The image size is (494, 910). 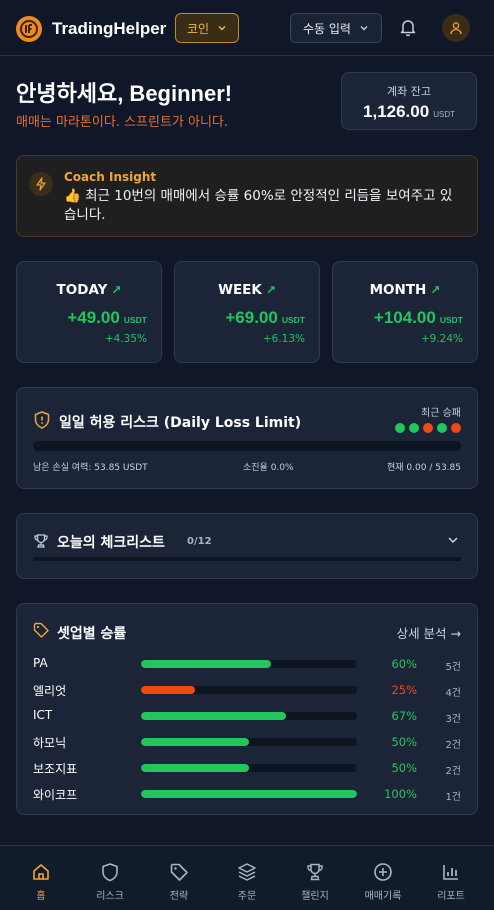 What do you see at coordinates (453, 693) in the screenshot?
I see `setup-count: 4건` at bounding box center [453, 693].